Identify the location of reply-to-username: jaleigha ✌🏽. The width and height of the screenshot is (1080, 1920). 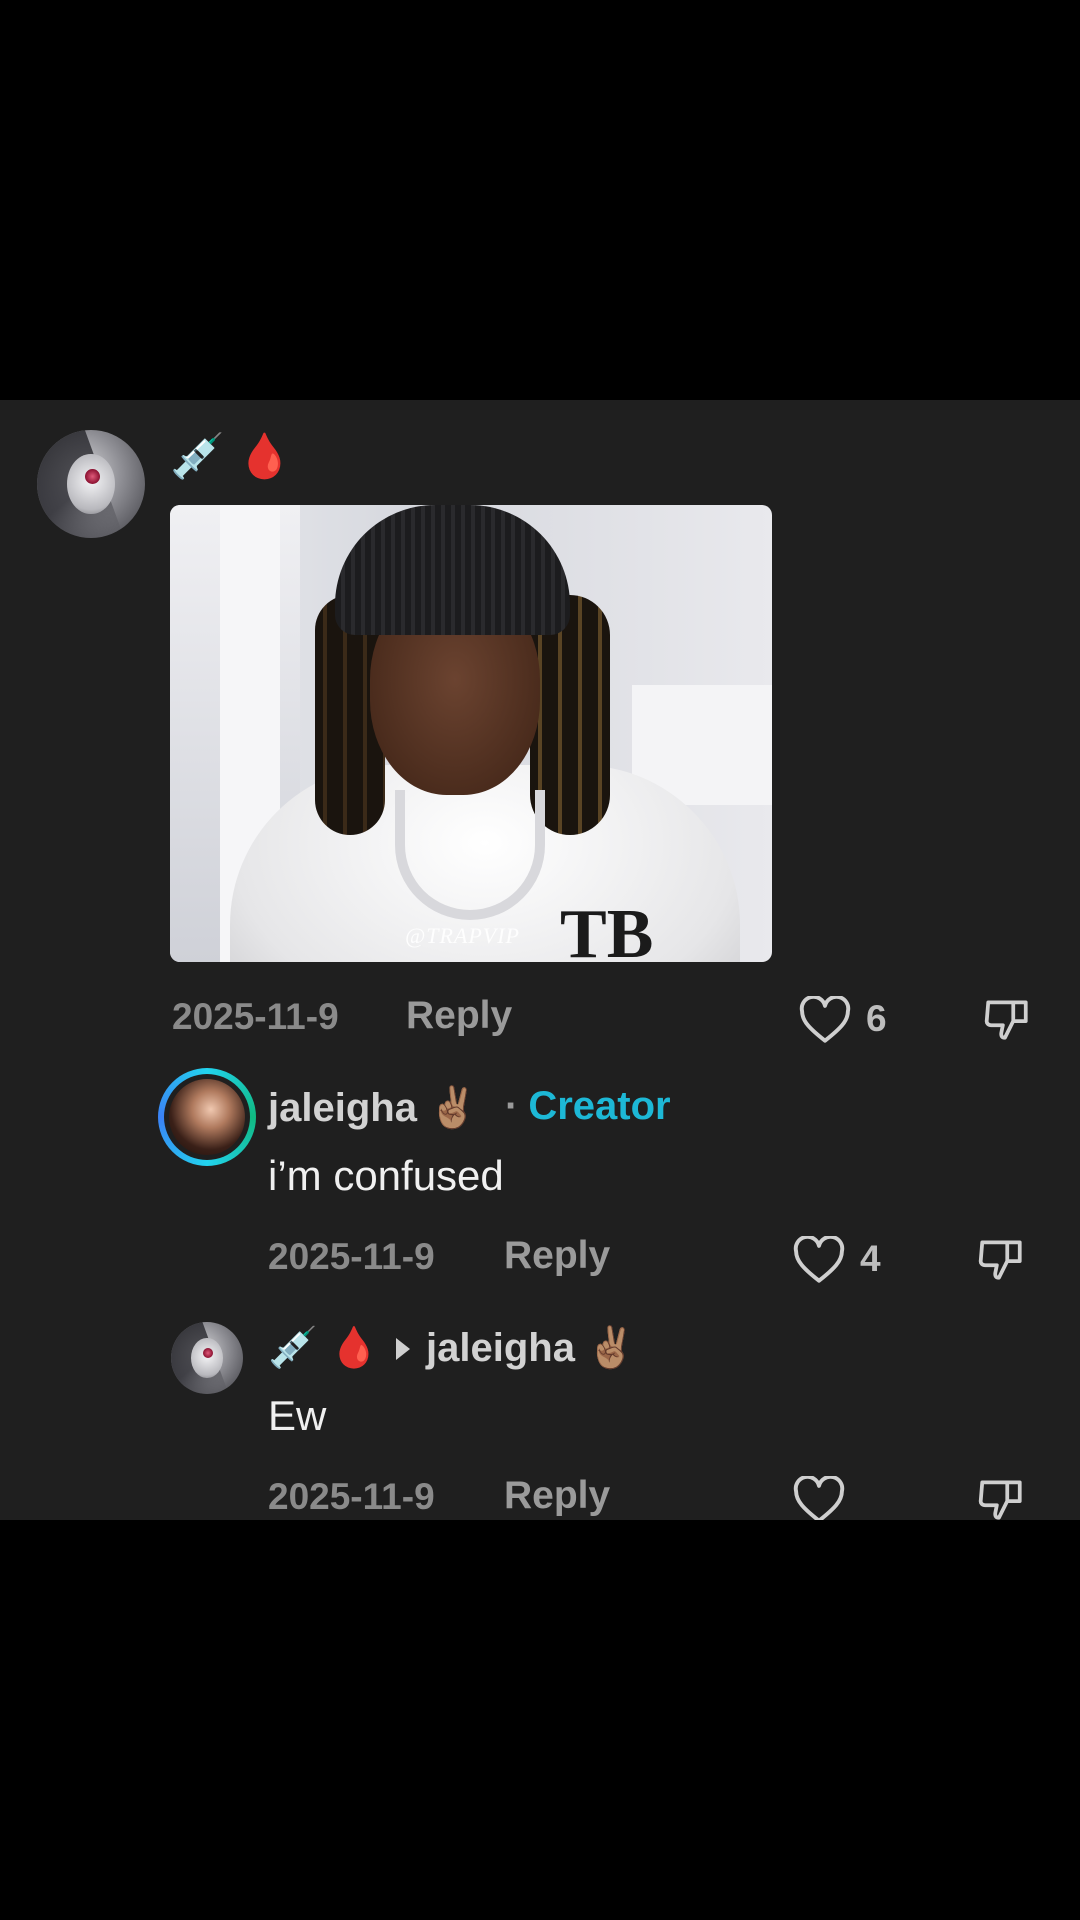
(531, 1347).